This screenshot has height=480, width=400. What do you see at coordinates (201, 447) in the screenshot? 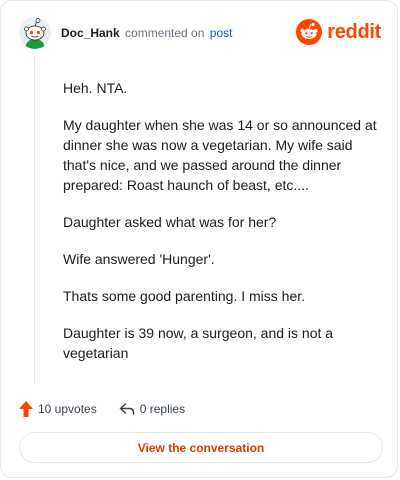
I see `view-conversation-button: View the conversation` at bounding box center [201, 447].